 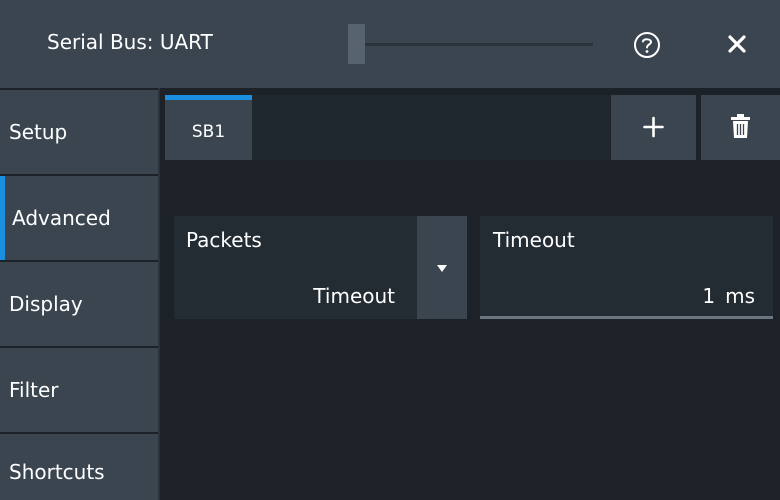 I want to click on close-button, so click(x=737, y=44).